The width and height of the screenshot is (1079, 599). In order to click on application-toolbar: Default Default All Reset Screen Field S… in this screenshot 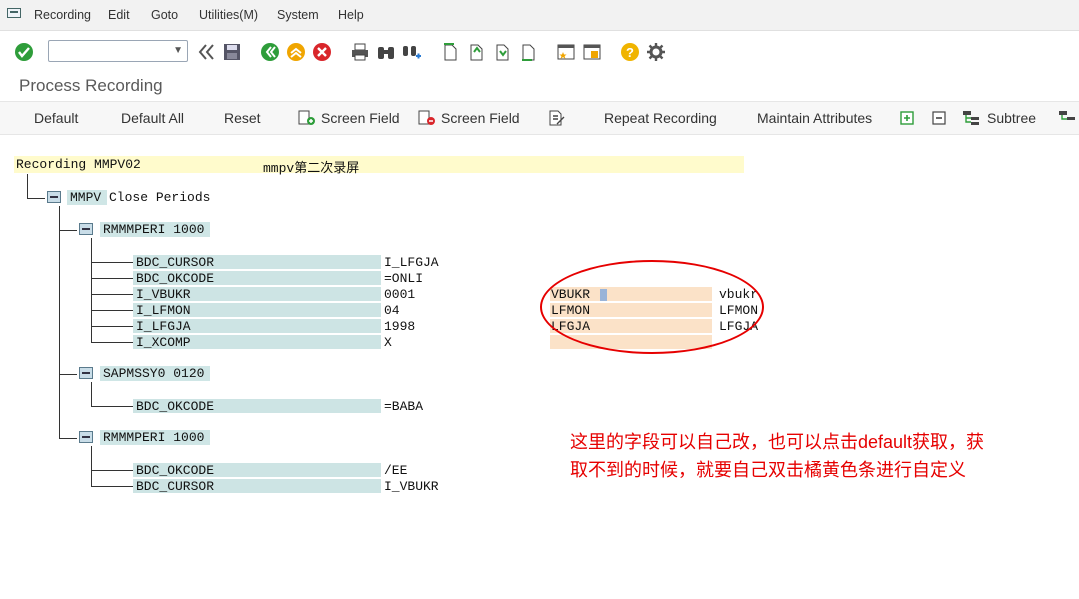, I will do `click(539, 118)`.